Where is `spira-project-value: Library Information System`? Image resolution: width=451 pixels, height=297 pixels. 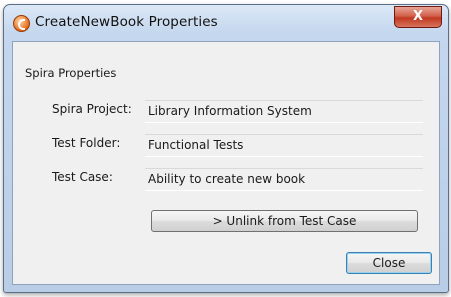
spira-project-value: Library Information System is located at coordinates (284, 111).